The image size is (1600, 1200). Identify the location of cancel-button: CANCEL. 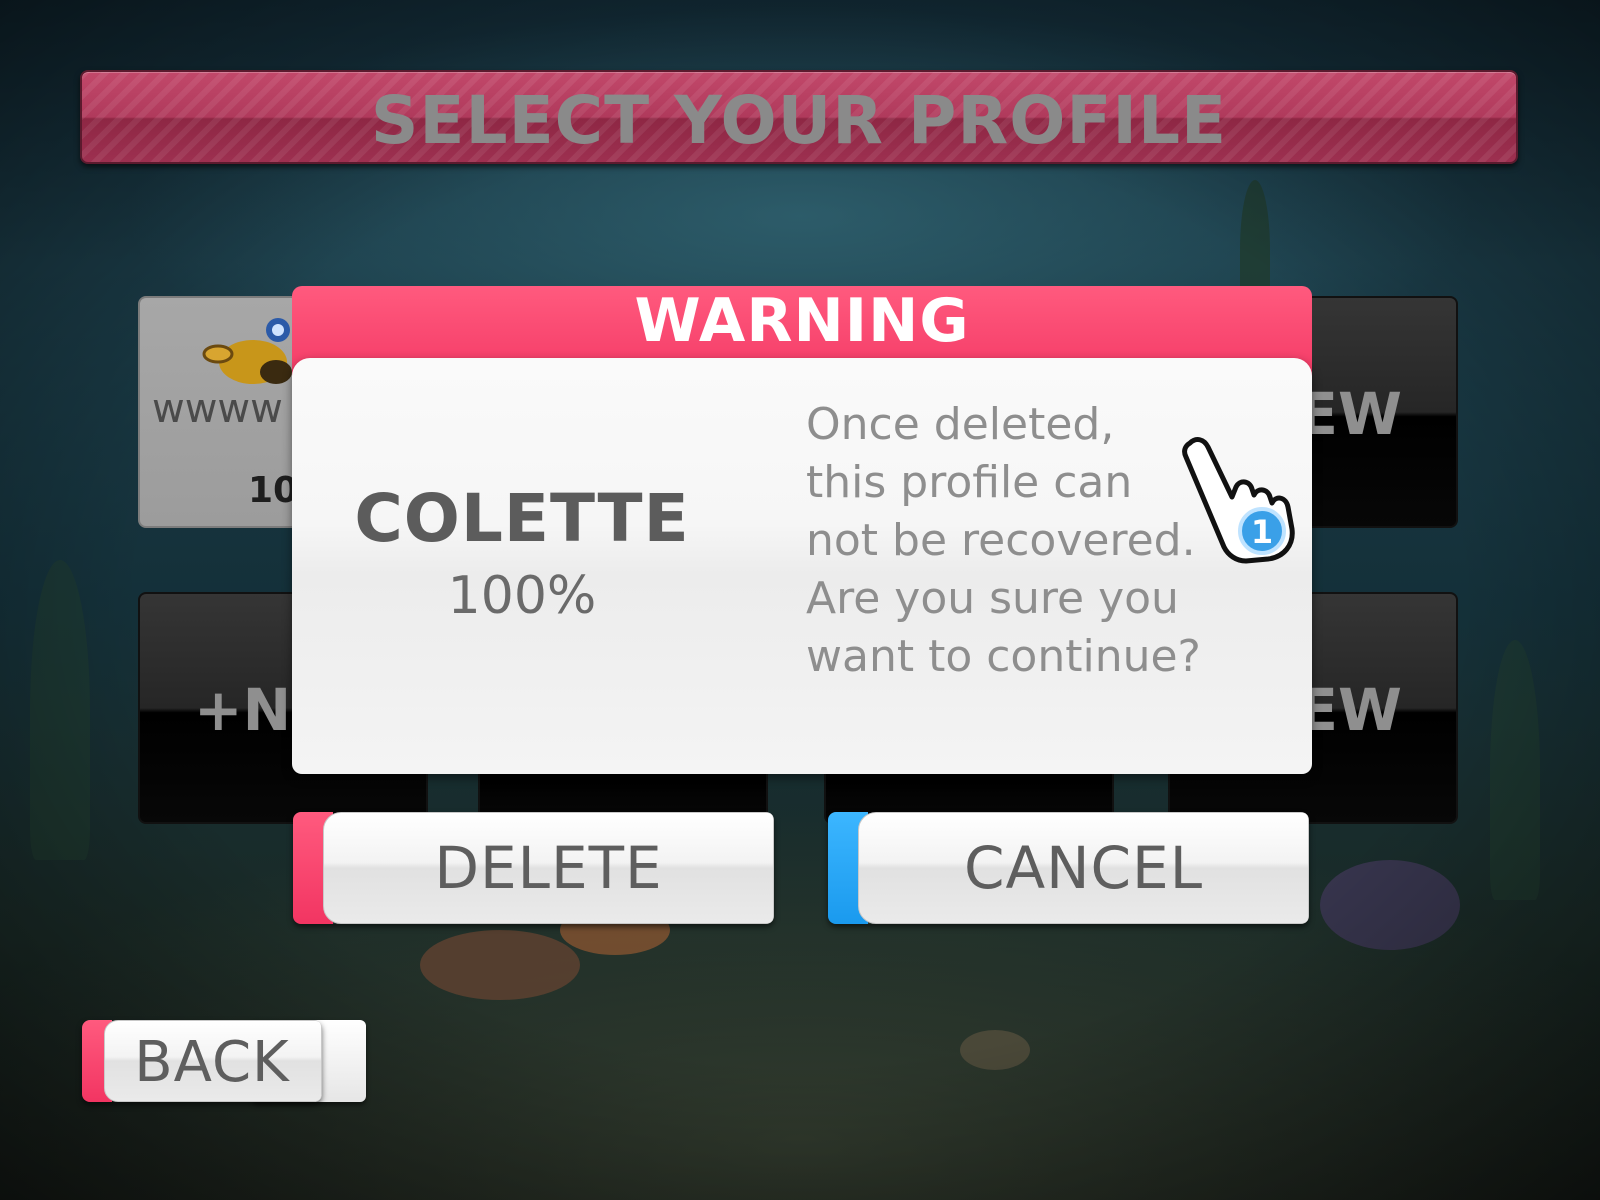
(1068, 868).